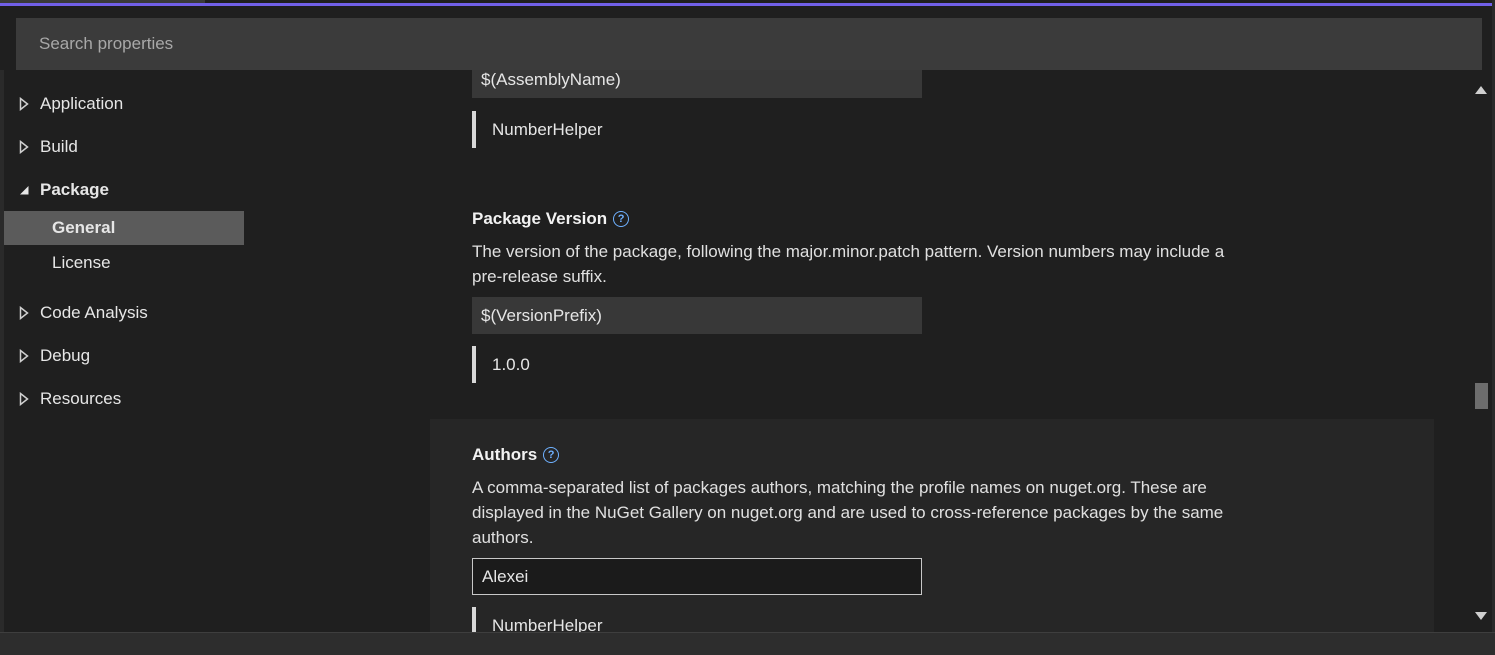 The width and height of the screenshot is (1495, 655). I want to click on package-version-title: Package Version ?, so click(551, 219).